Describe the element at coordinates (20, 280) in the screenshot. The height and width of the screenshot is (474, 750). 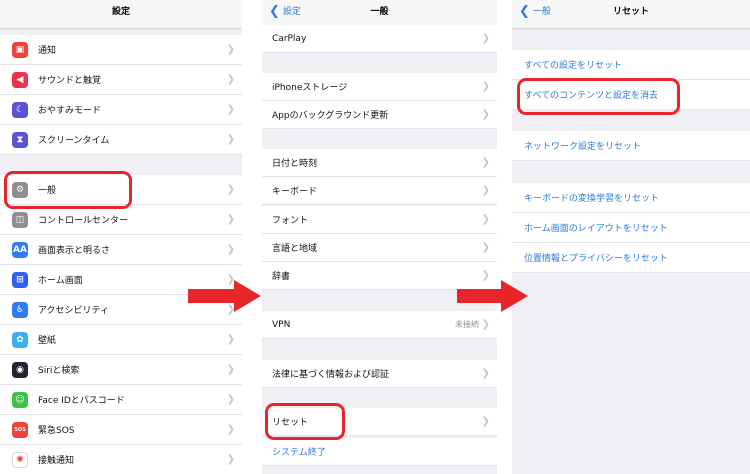
I see `home-screen-icon: ⊞` at that location.